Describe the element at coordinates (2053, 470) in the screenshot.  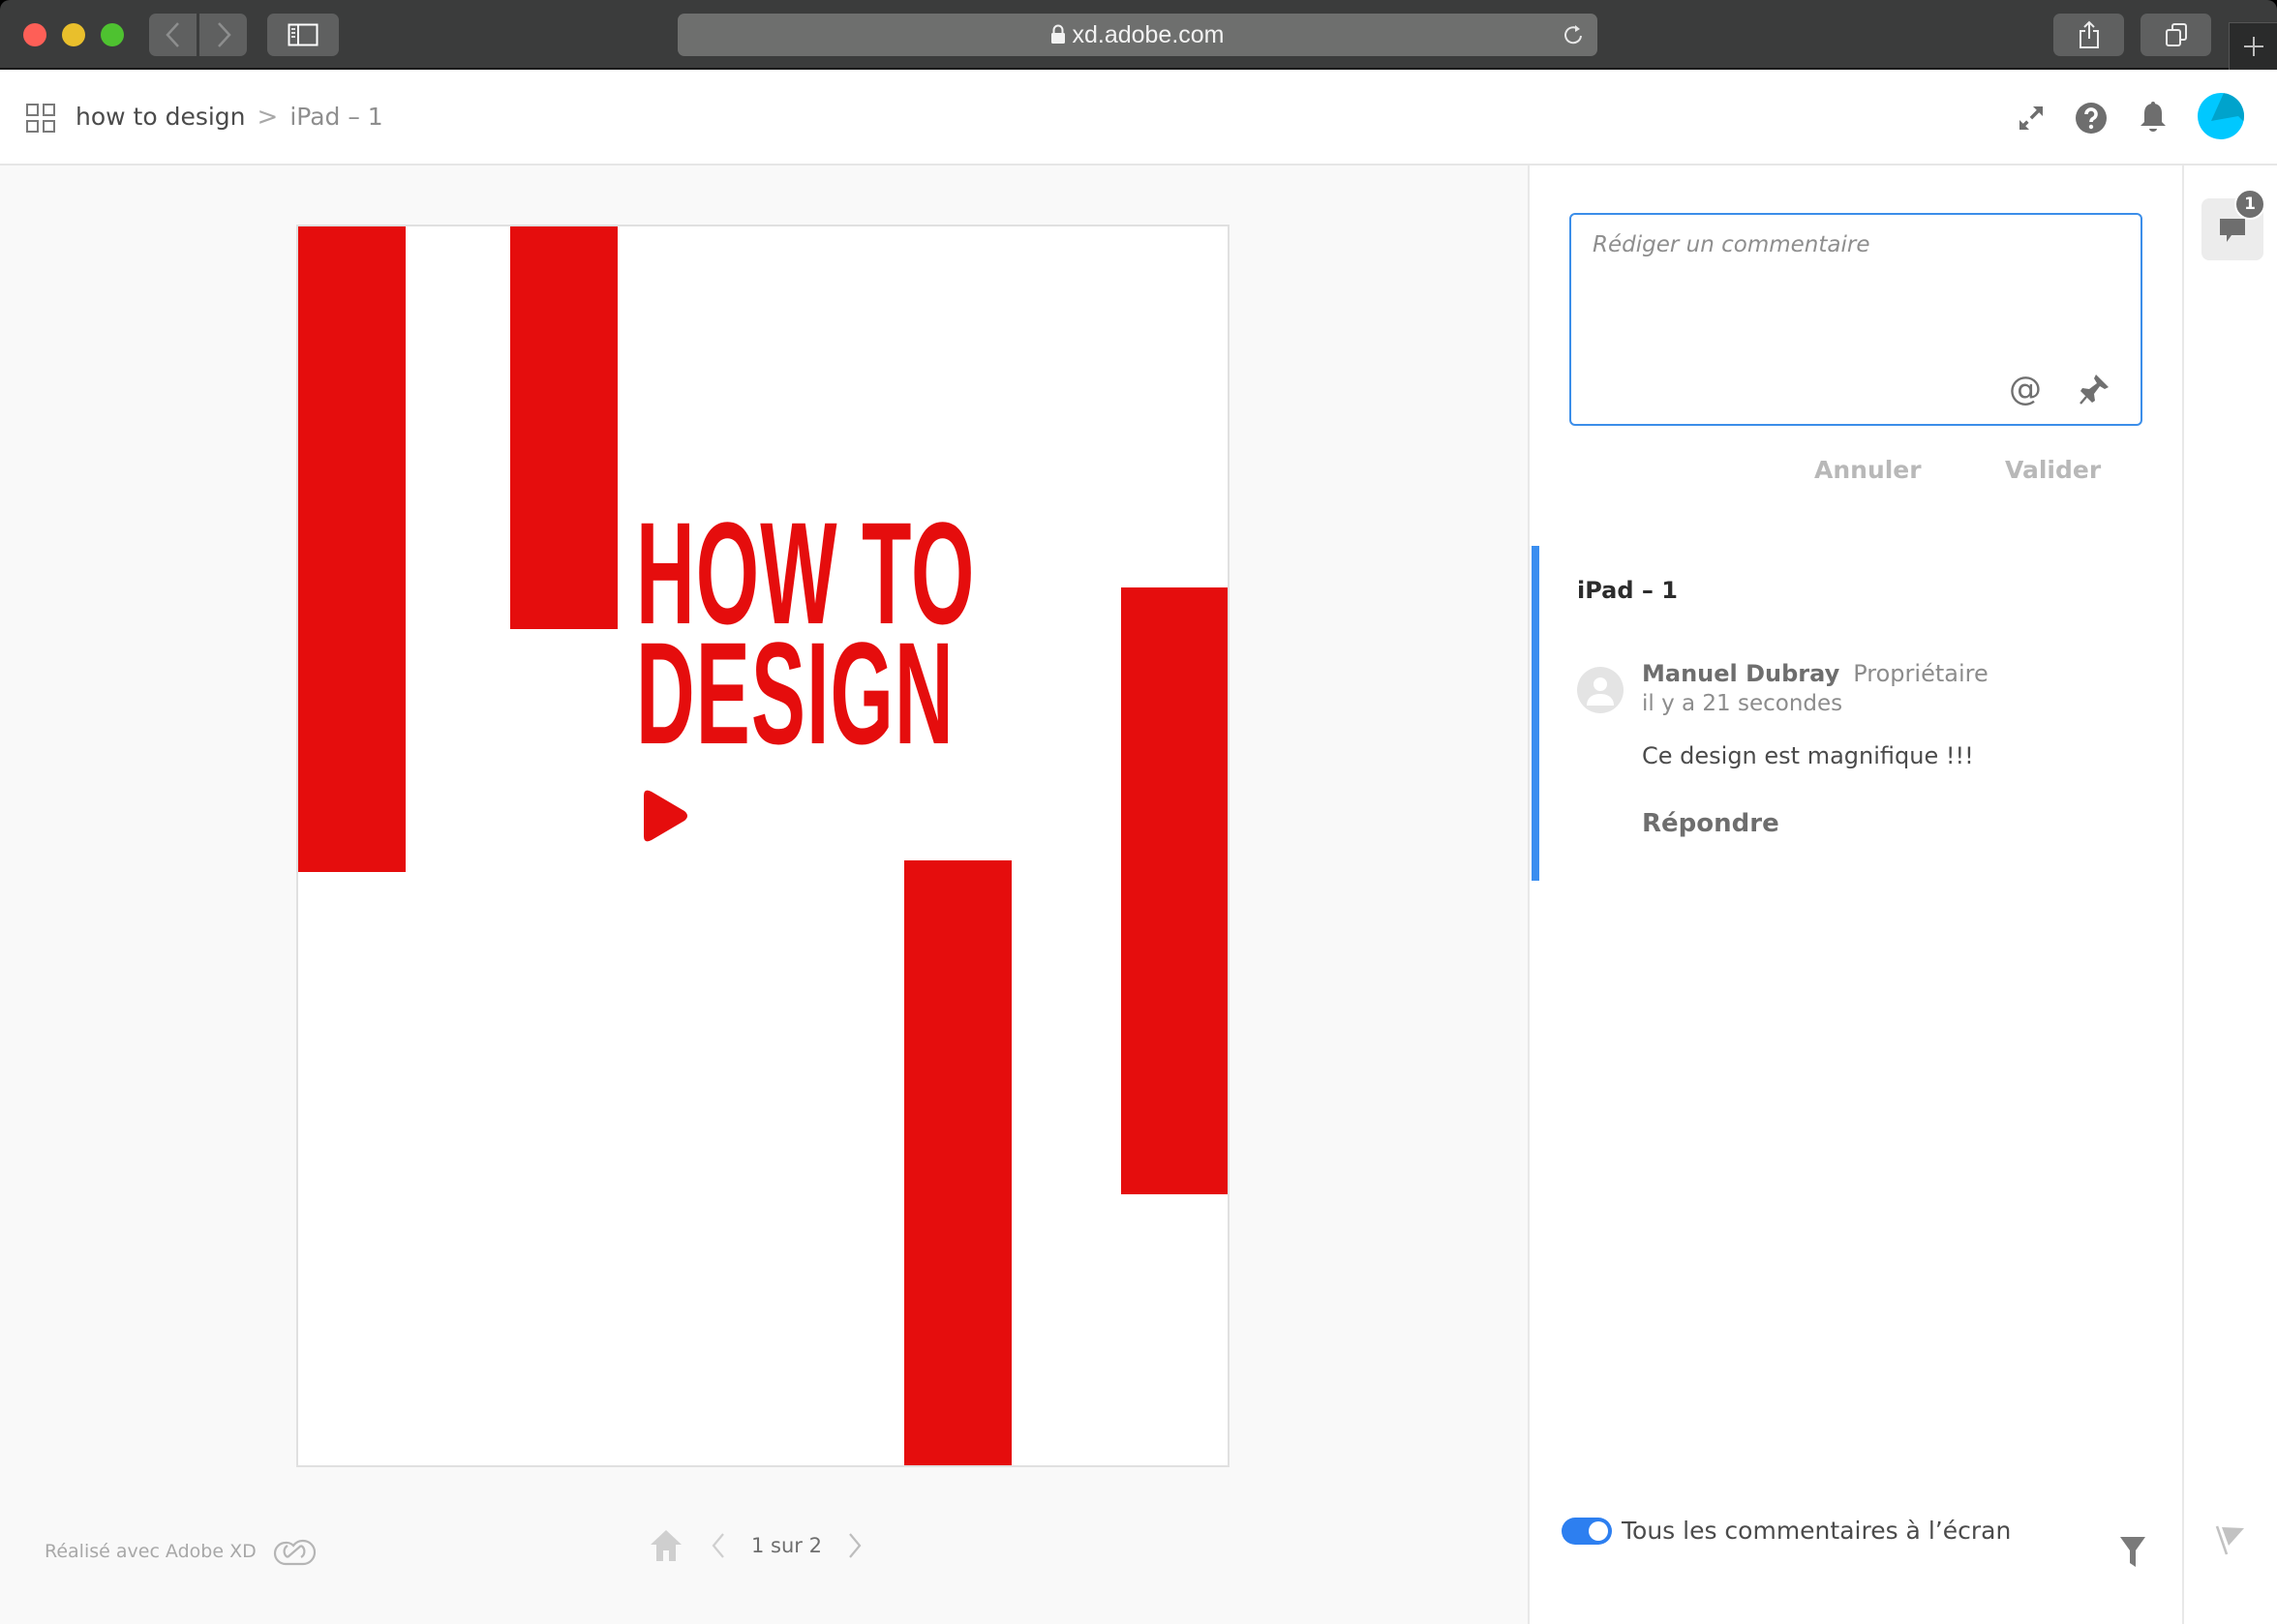
I see `submit-button: Valider` at that location.